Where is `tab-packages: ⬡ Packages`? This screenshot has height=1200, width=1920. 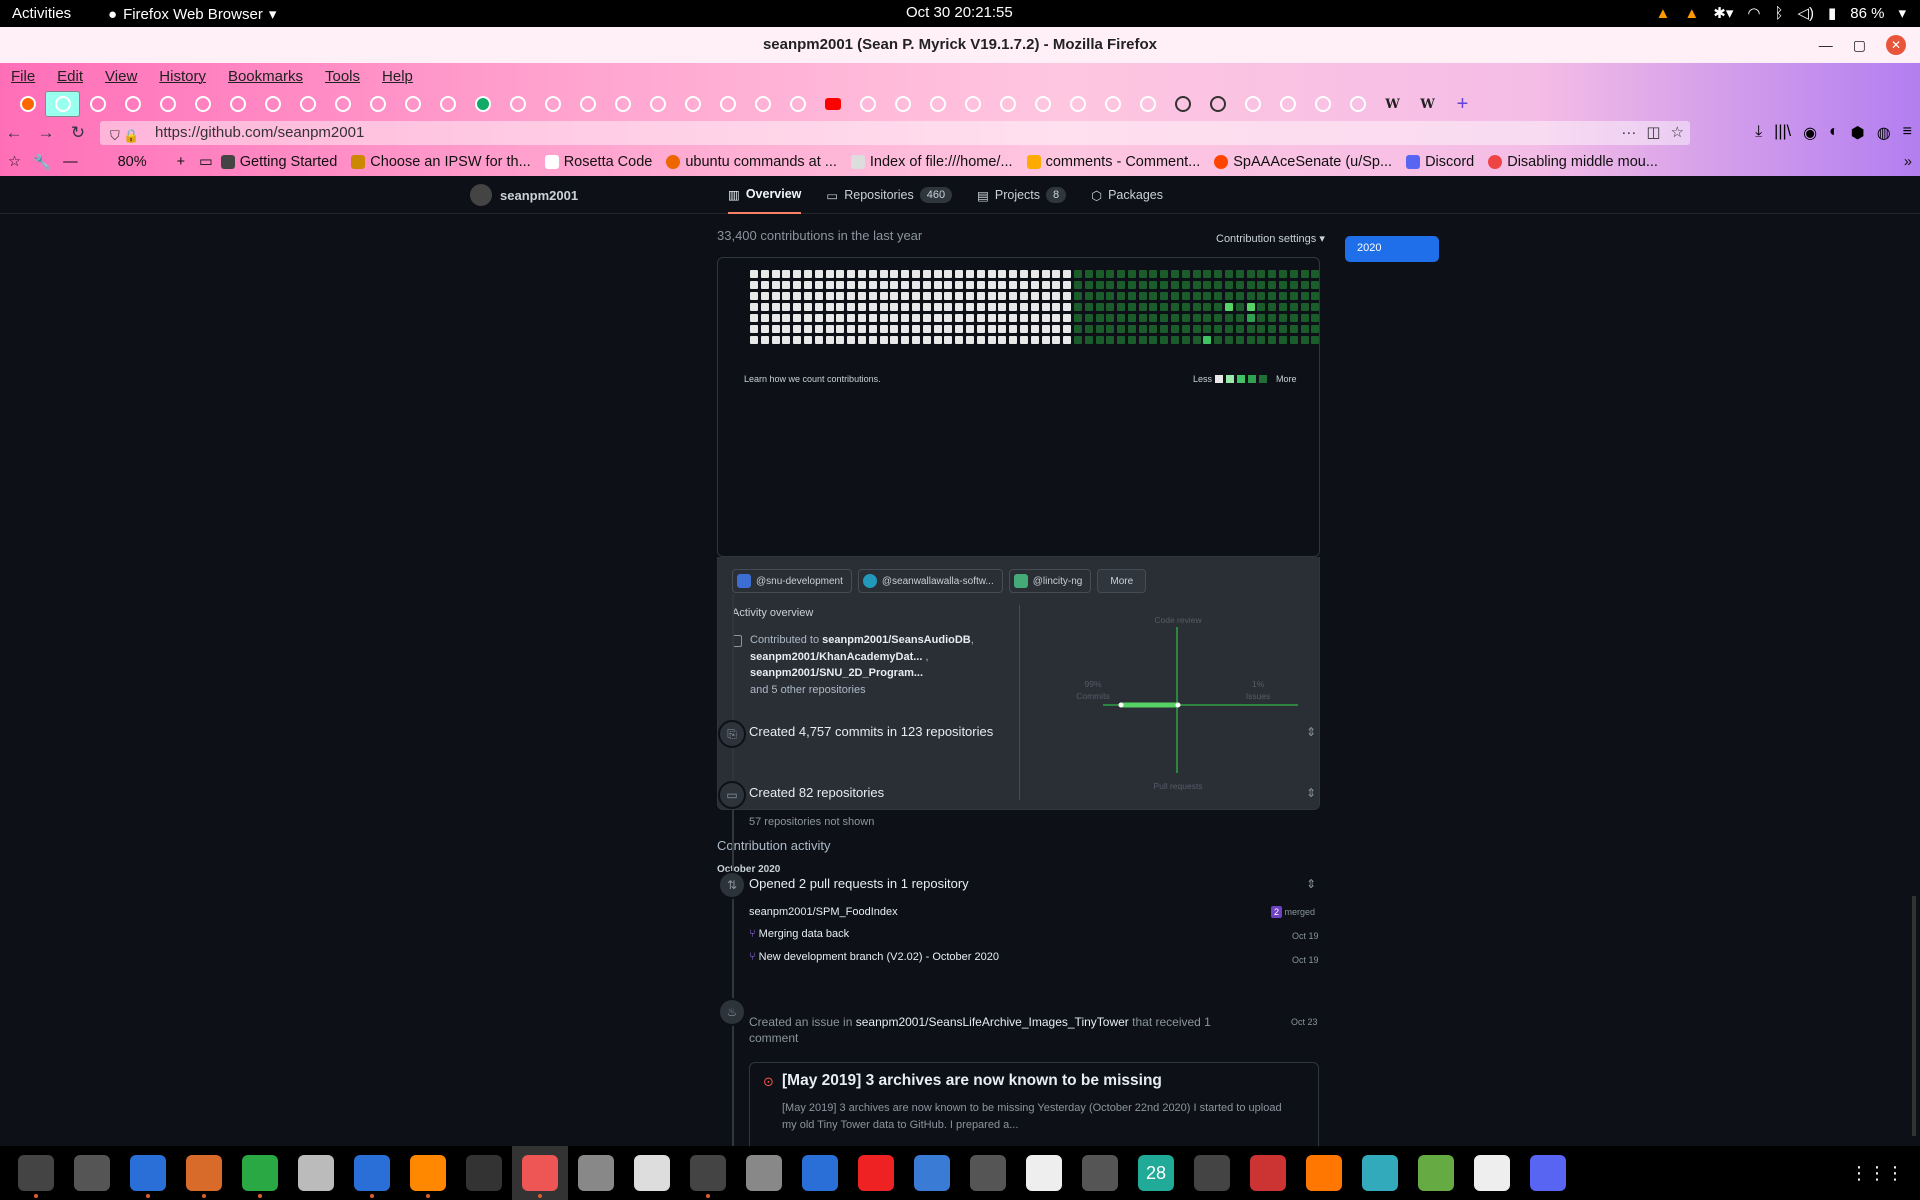 tab-packages: ⬡ Packages is located at coordinates (1127, 195).